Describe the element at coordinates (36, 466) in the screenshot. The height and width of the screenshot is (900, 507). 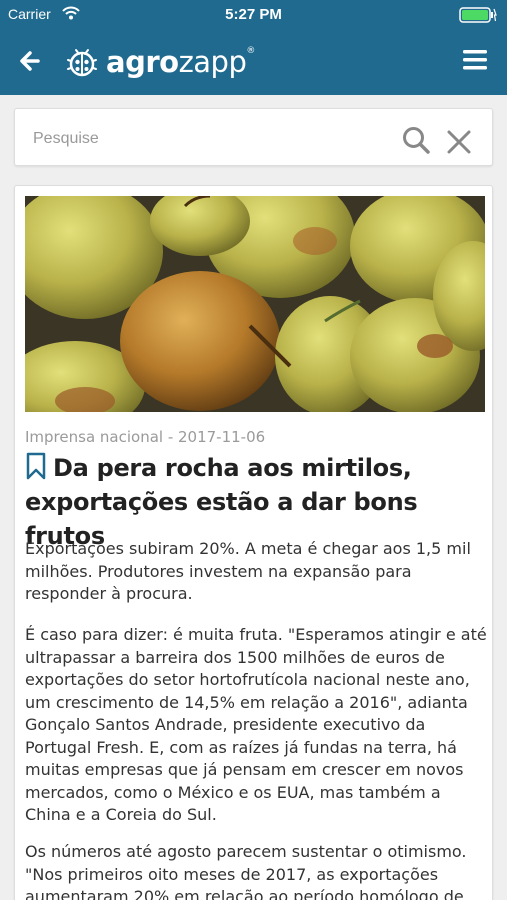
I see `bookmark-icon` at that location.